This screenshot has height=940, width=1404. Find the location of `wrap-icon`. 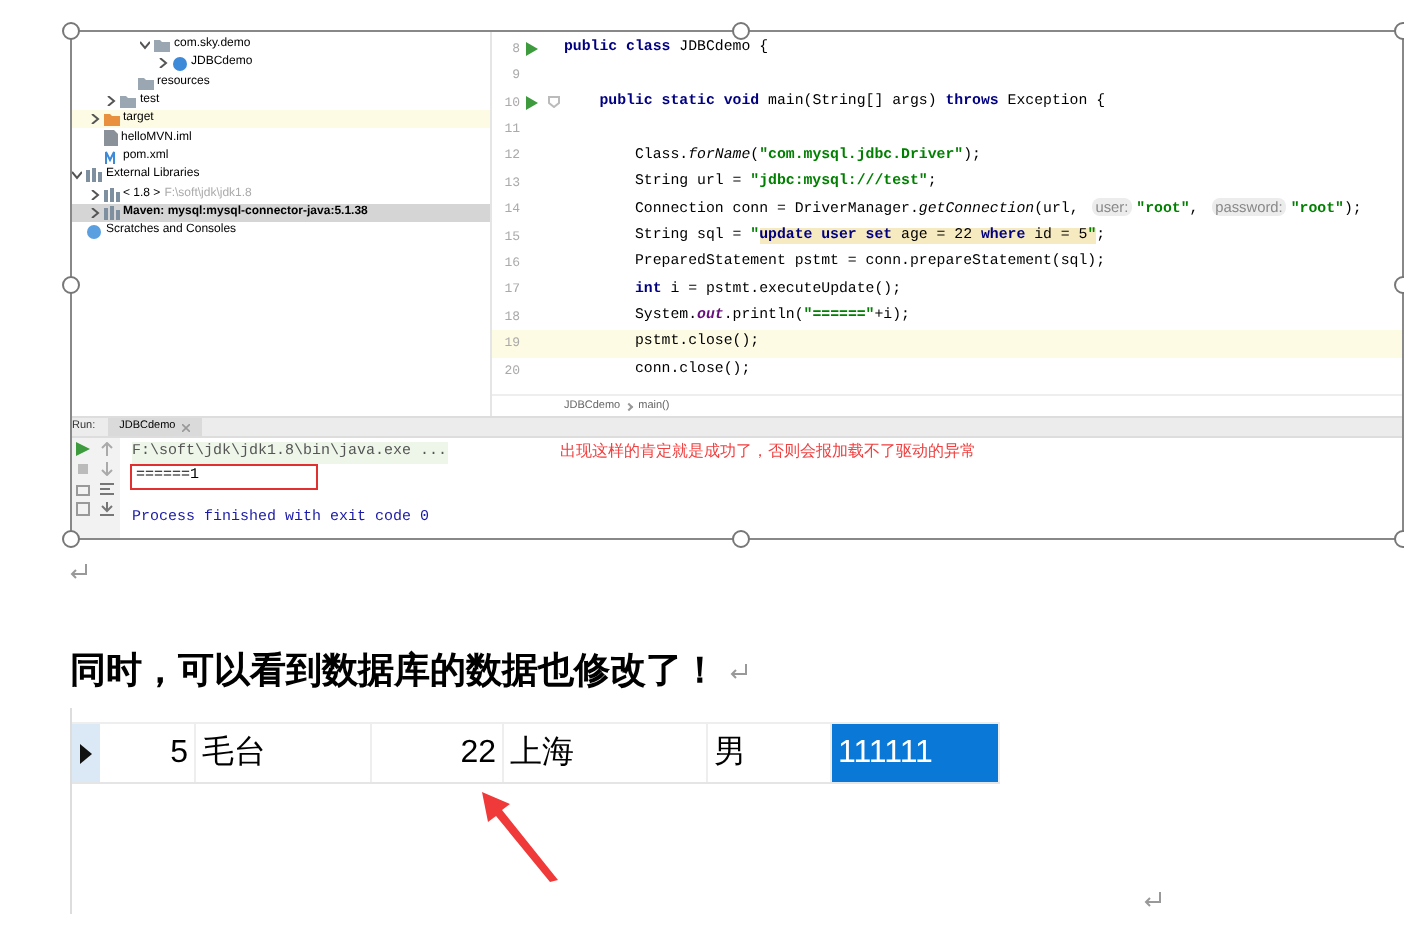

wrap-icon is located at coordinates (106, 489).